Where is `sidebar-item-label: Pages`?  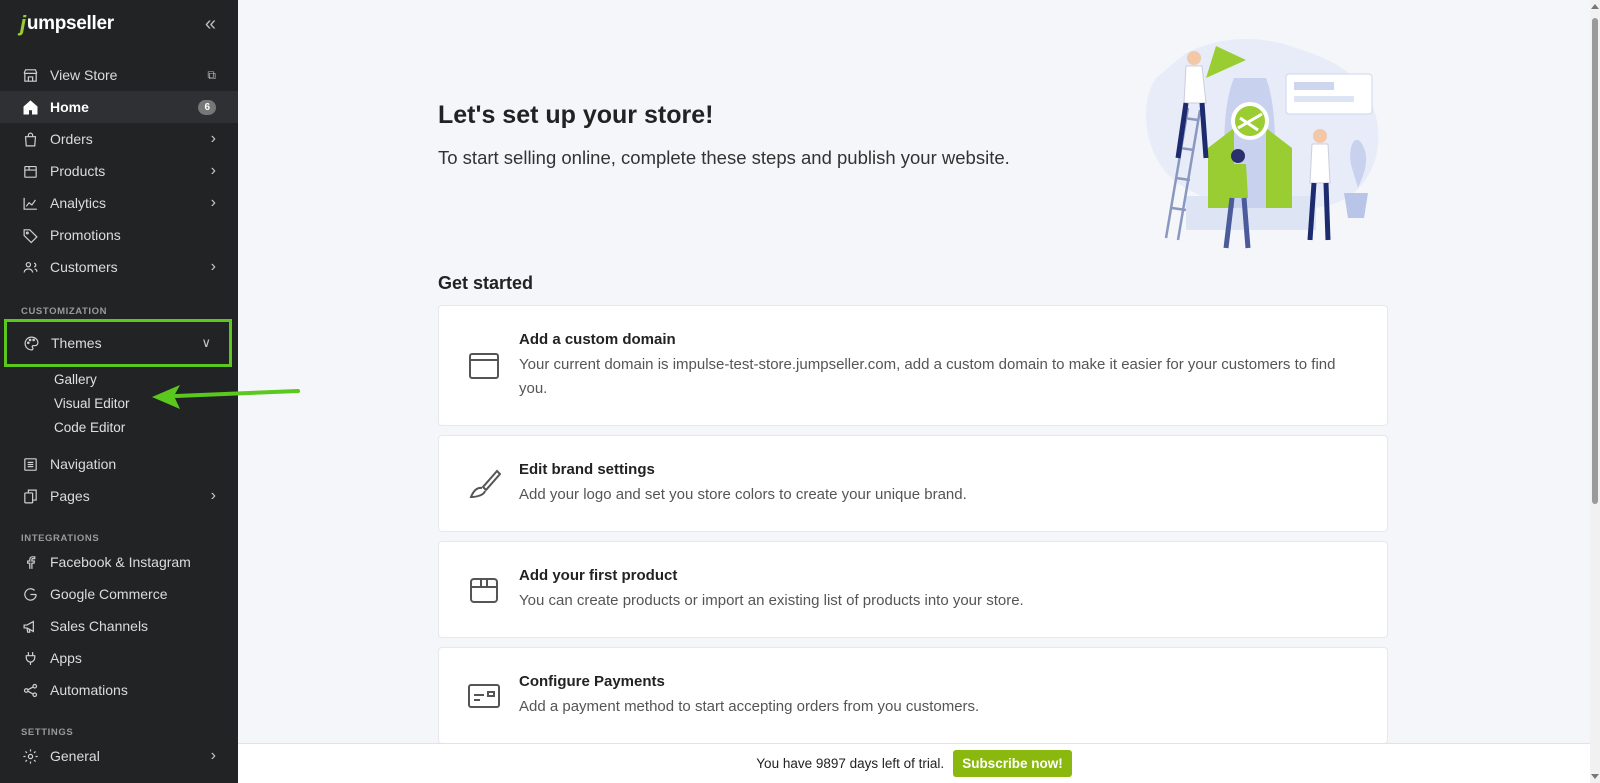
sidebar-item-label: Pages is located at coordinates (70, 496).